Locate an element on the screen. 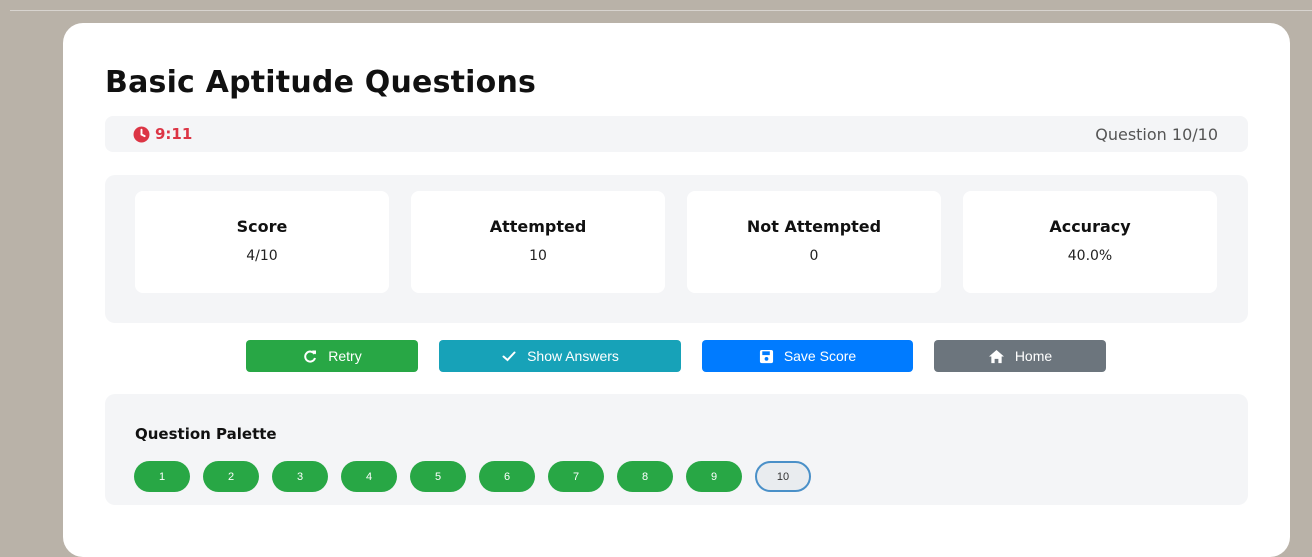 The image size is (1312, 557). stat-value: 0 is located at coordinates (814, 256).